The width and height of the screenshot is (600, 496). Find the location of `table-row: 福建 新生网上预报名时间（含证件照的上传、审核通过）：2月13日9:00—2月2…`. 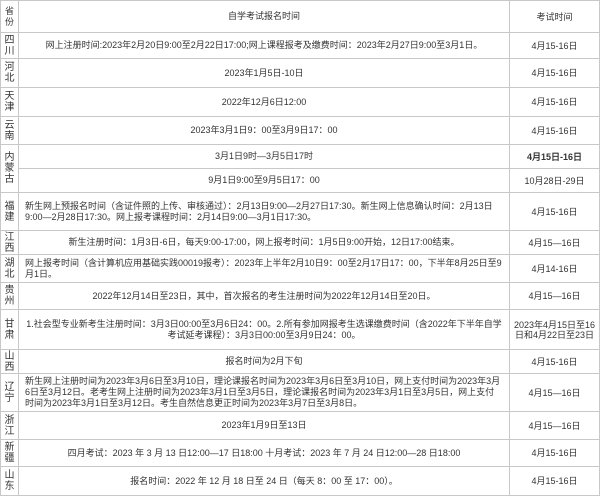

table-row: 福建 新生网上预报名时间（含证件照的上传、审核通过）：2月13日9:00—2月2… is located at coordinates (300, 211).